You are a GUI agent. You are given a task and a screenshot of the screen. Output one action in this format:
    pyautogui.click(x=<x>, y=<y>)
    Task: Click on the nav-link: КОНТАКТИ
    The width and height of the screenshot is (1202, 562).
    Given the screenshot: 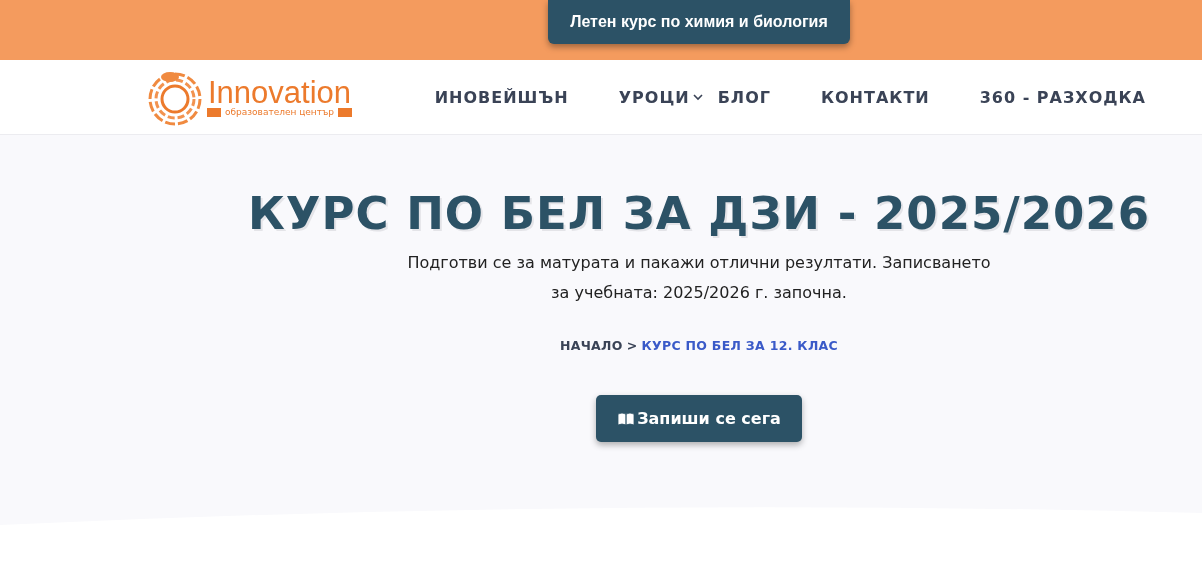 What is the action you would take?
    pyautogui.click(x=875, y=97)
    